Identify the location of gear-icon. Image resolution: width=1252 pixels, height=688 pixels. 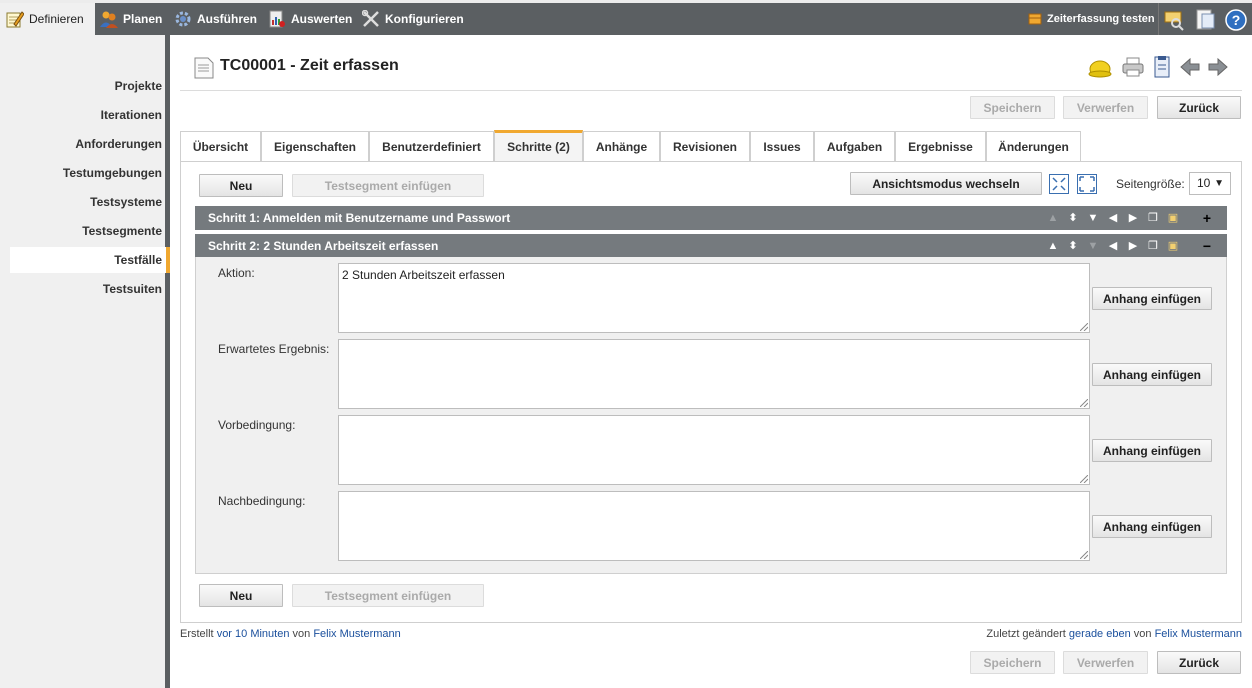
(183, 19).